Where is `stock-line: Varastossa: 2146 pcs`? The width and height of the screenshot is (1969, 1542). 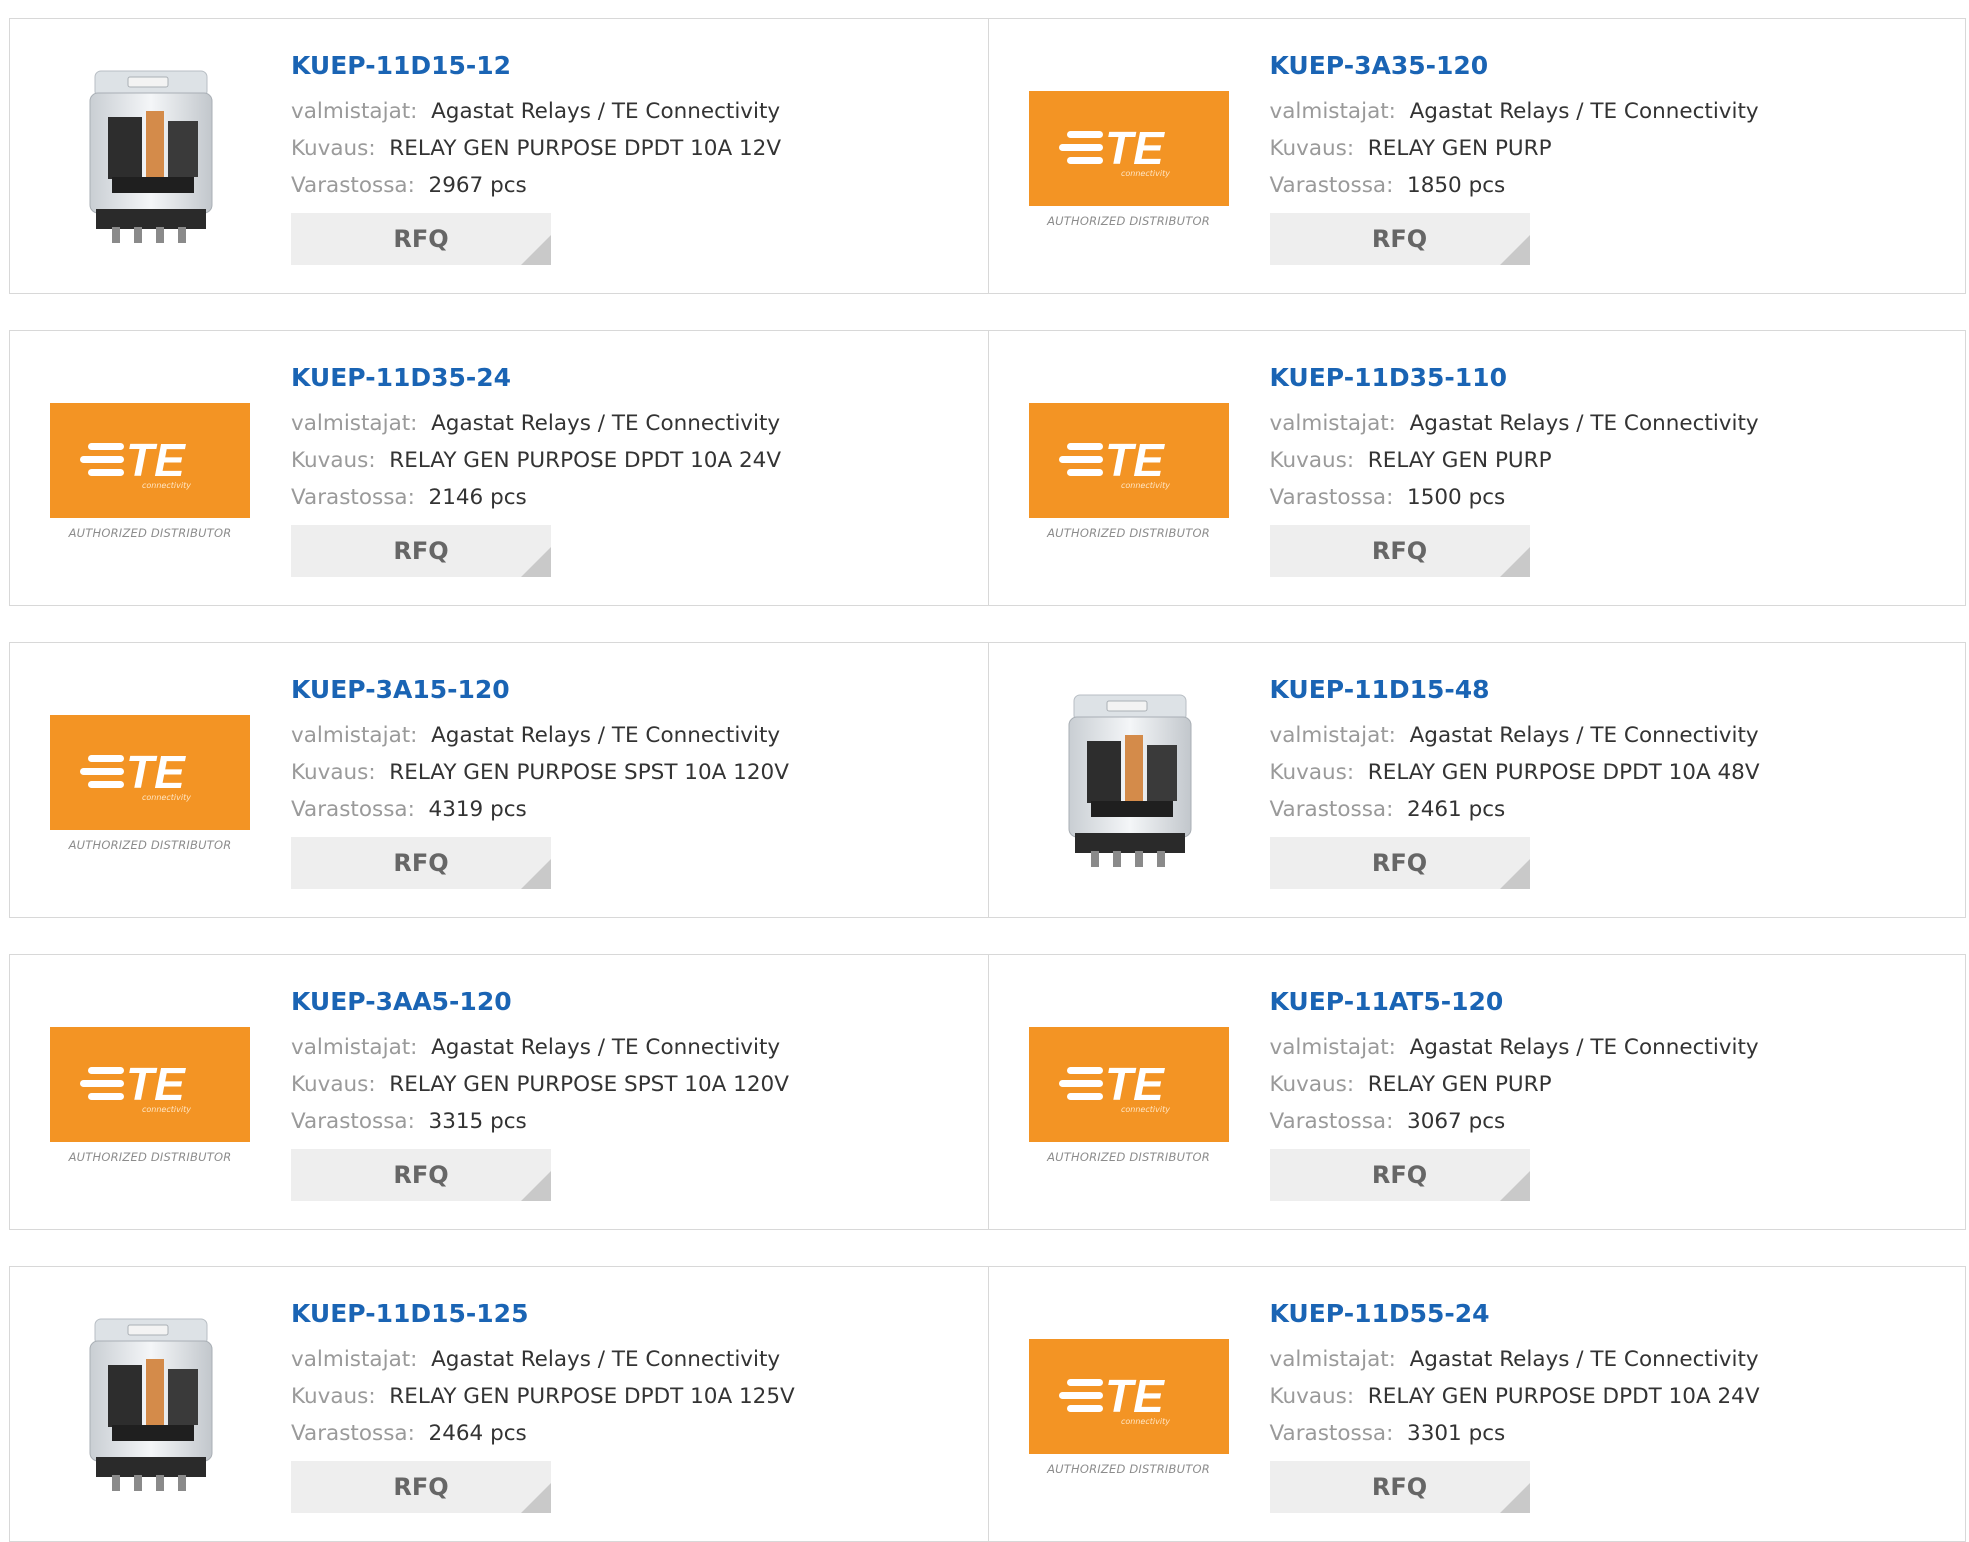 stock-line: Varastossa: 2146 pcs is located at coordinates (536, 497).